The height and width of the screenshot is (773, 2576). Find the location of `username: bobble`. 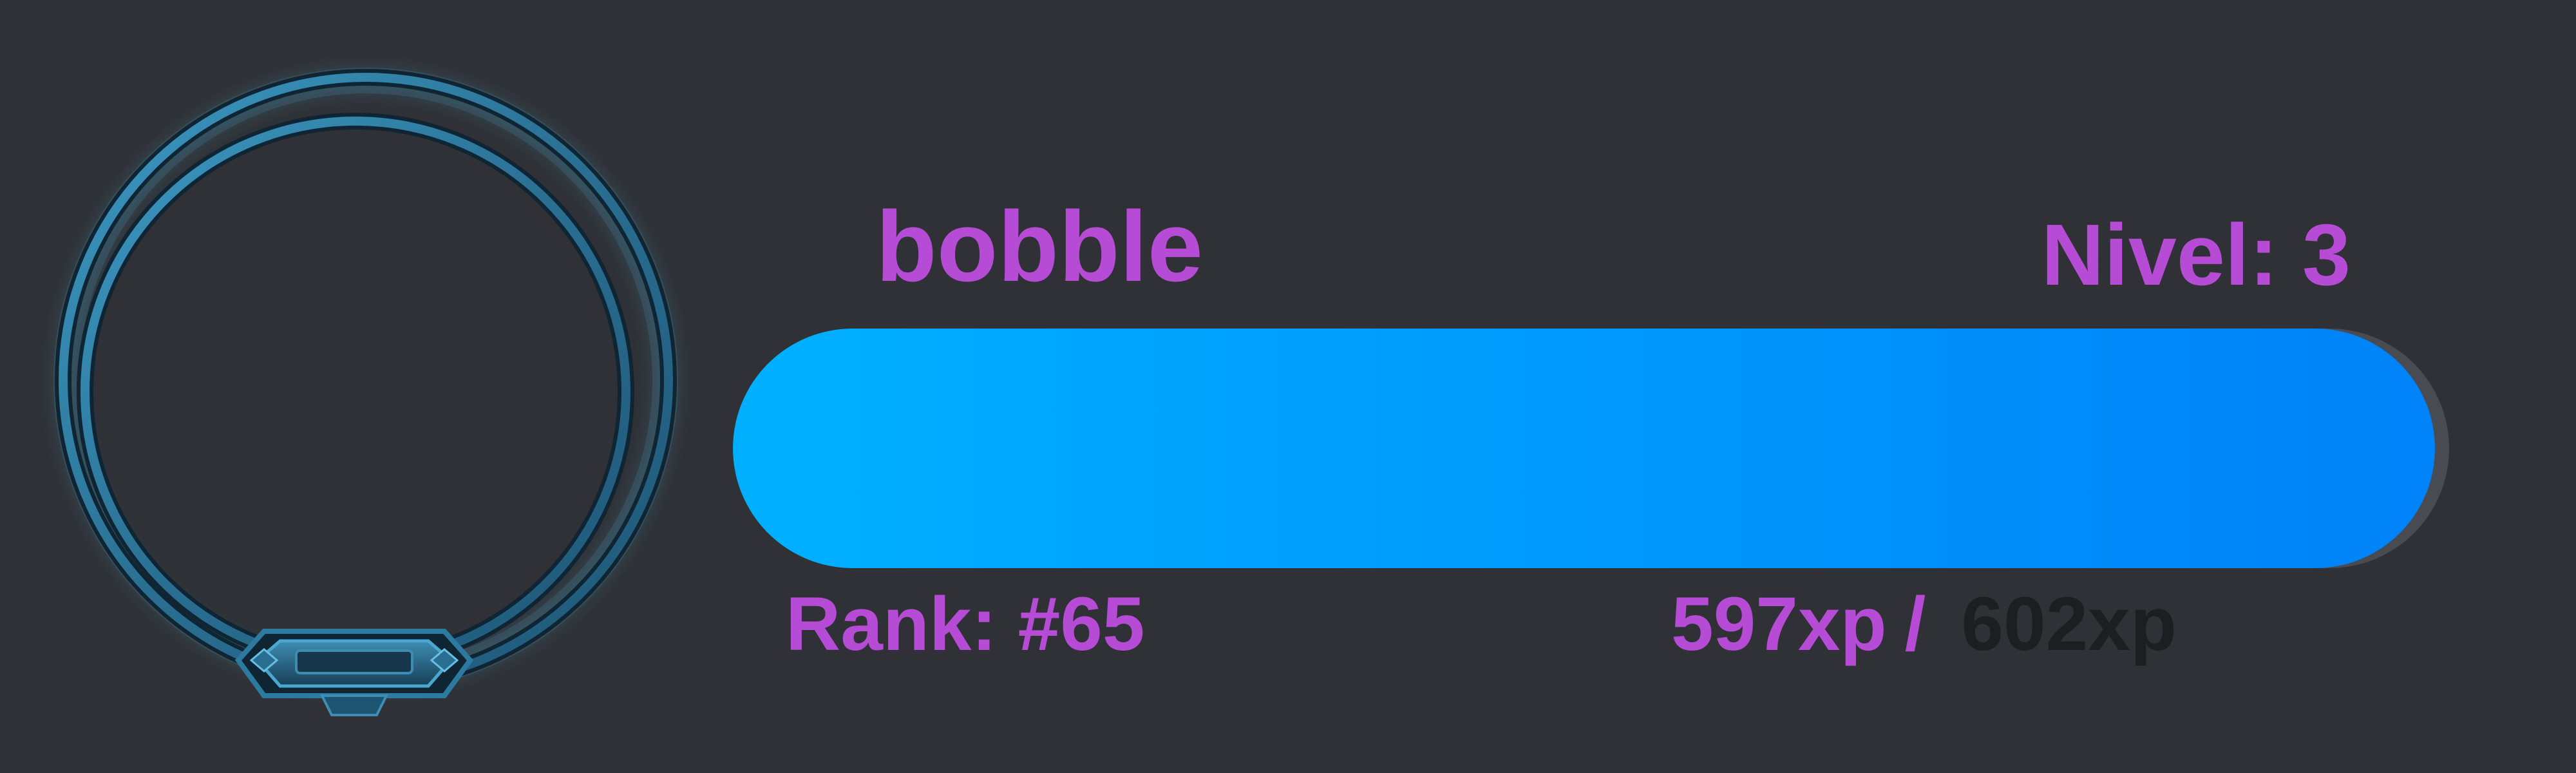

username: bobble is located at coordinates (1039, 246).